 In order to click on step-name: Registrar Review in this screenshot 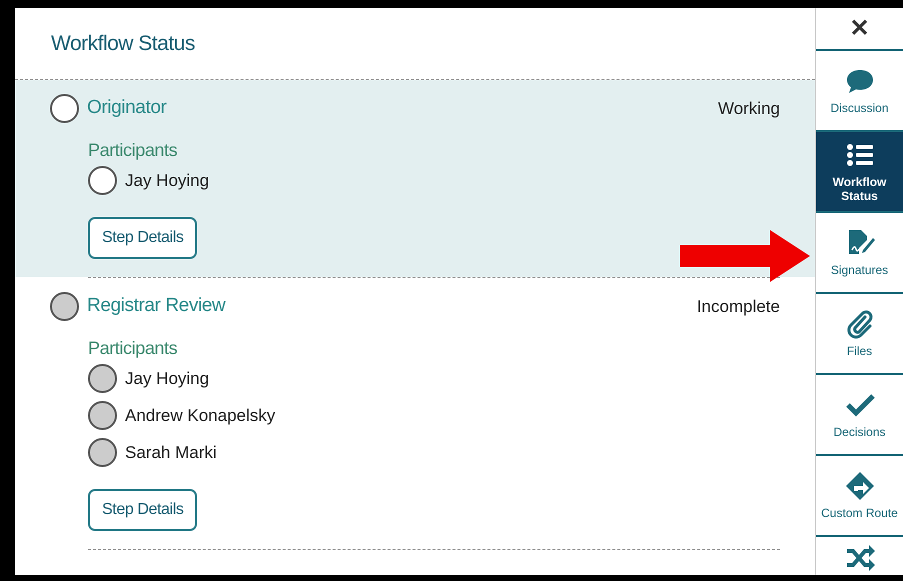, I will do `click(156, 306)`.